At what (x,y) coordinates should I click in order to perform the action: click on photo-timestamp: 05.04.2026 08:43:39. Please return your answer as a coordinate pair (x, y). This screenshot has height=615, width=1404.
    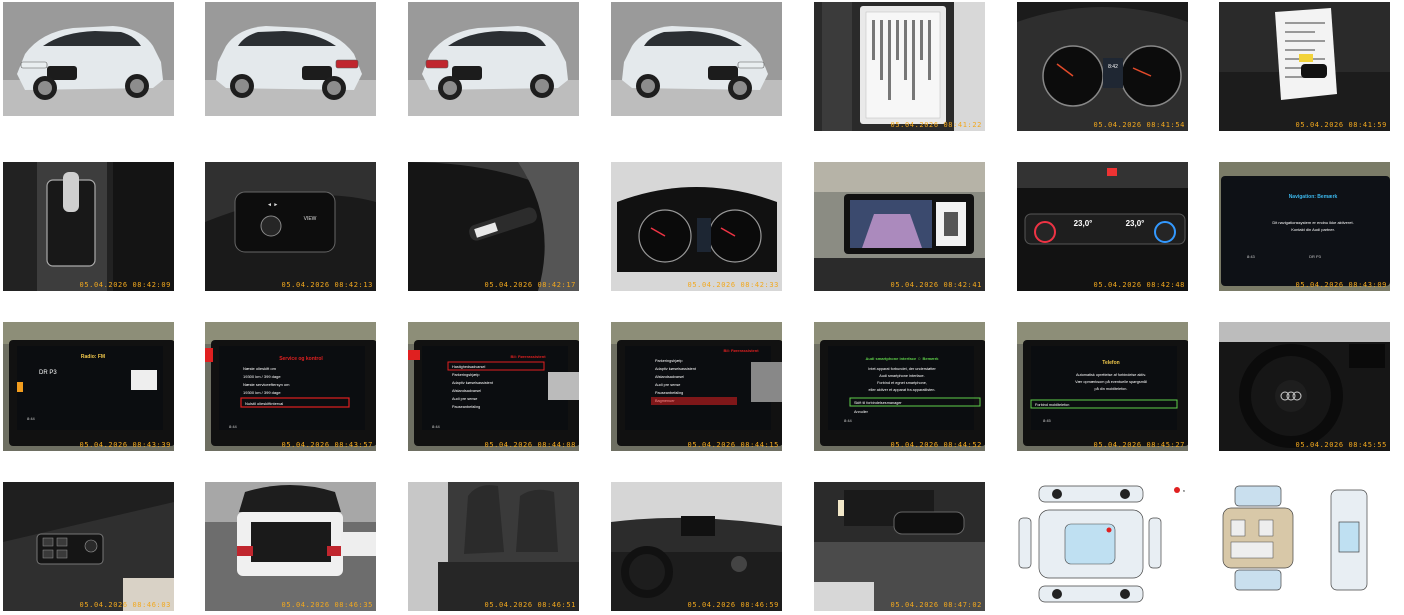
    Looking at the image, I should click on (125, 445).